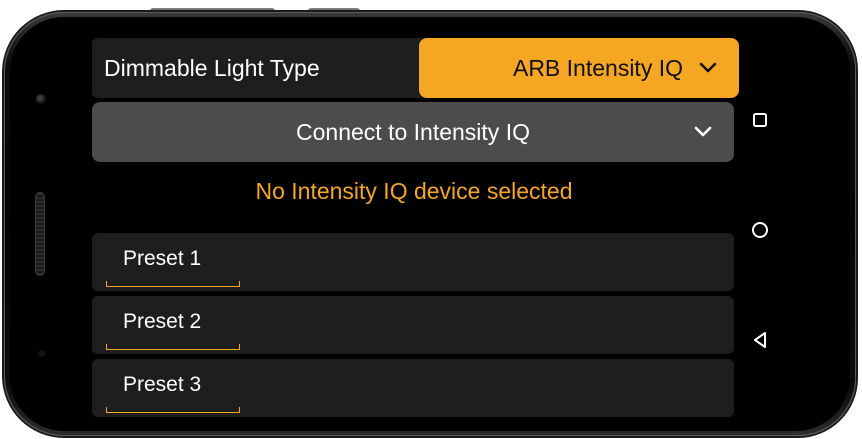 Image resolution: width=862 pixels, height=439 pixels. Describe the element at coordinates (413, 388) in the screenshot. I see `preset-row: Preset 3` at that location.